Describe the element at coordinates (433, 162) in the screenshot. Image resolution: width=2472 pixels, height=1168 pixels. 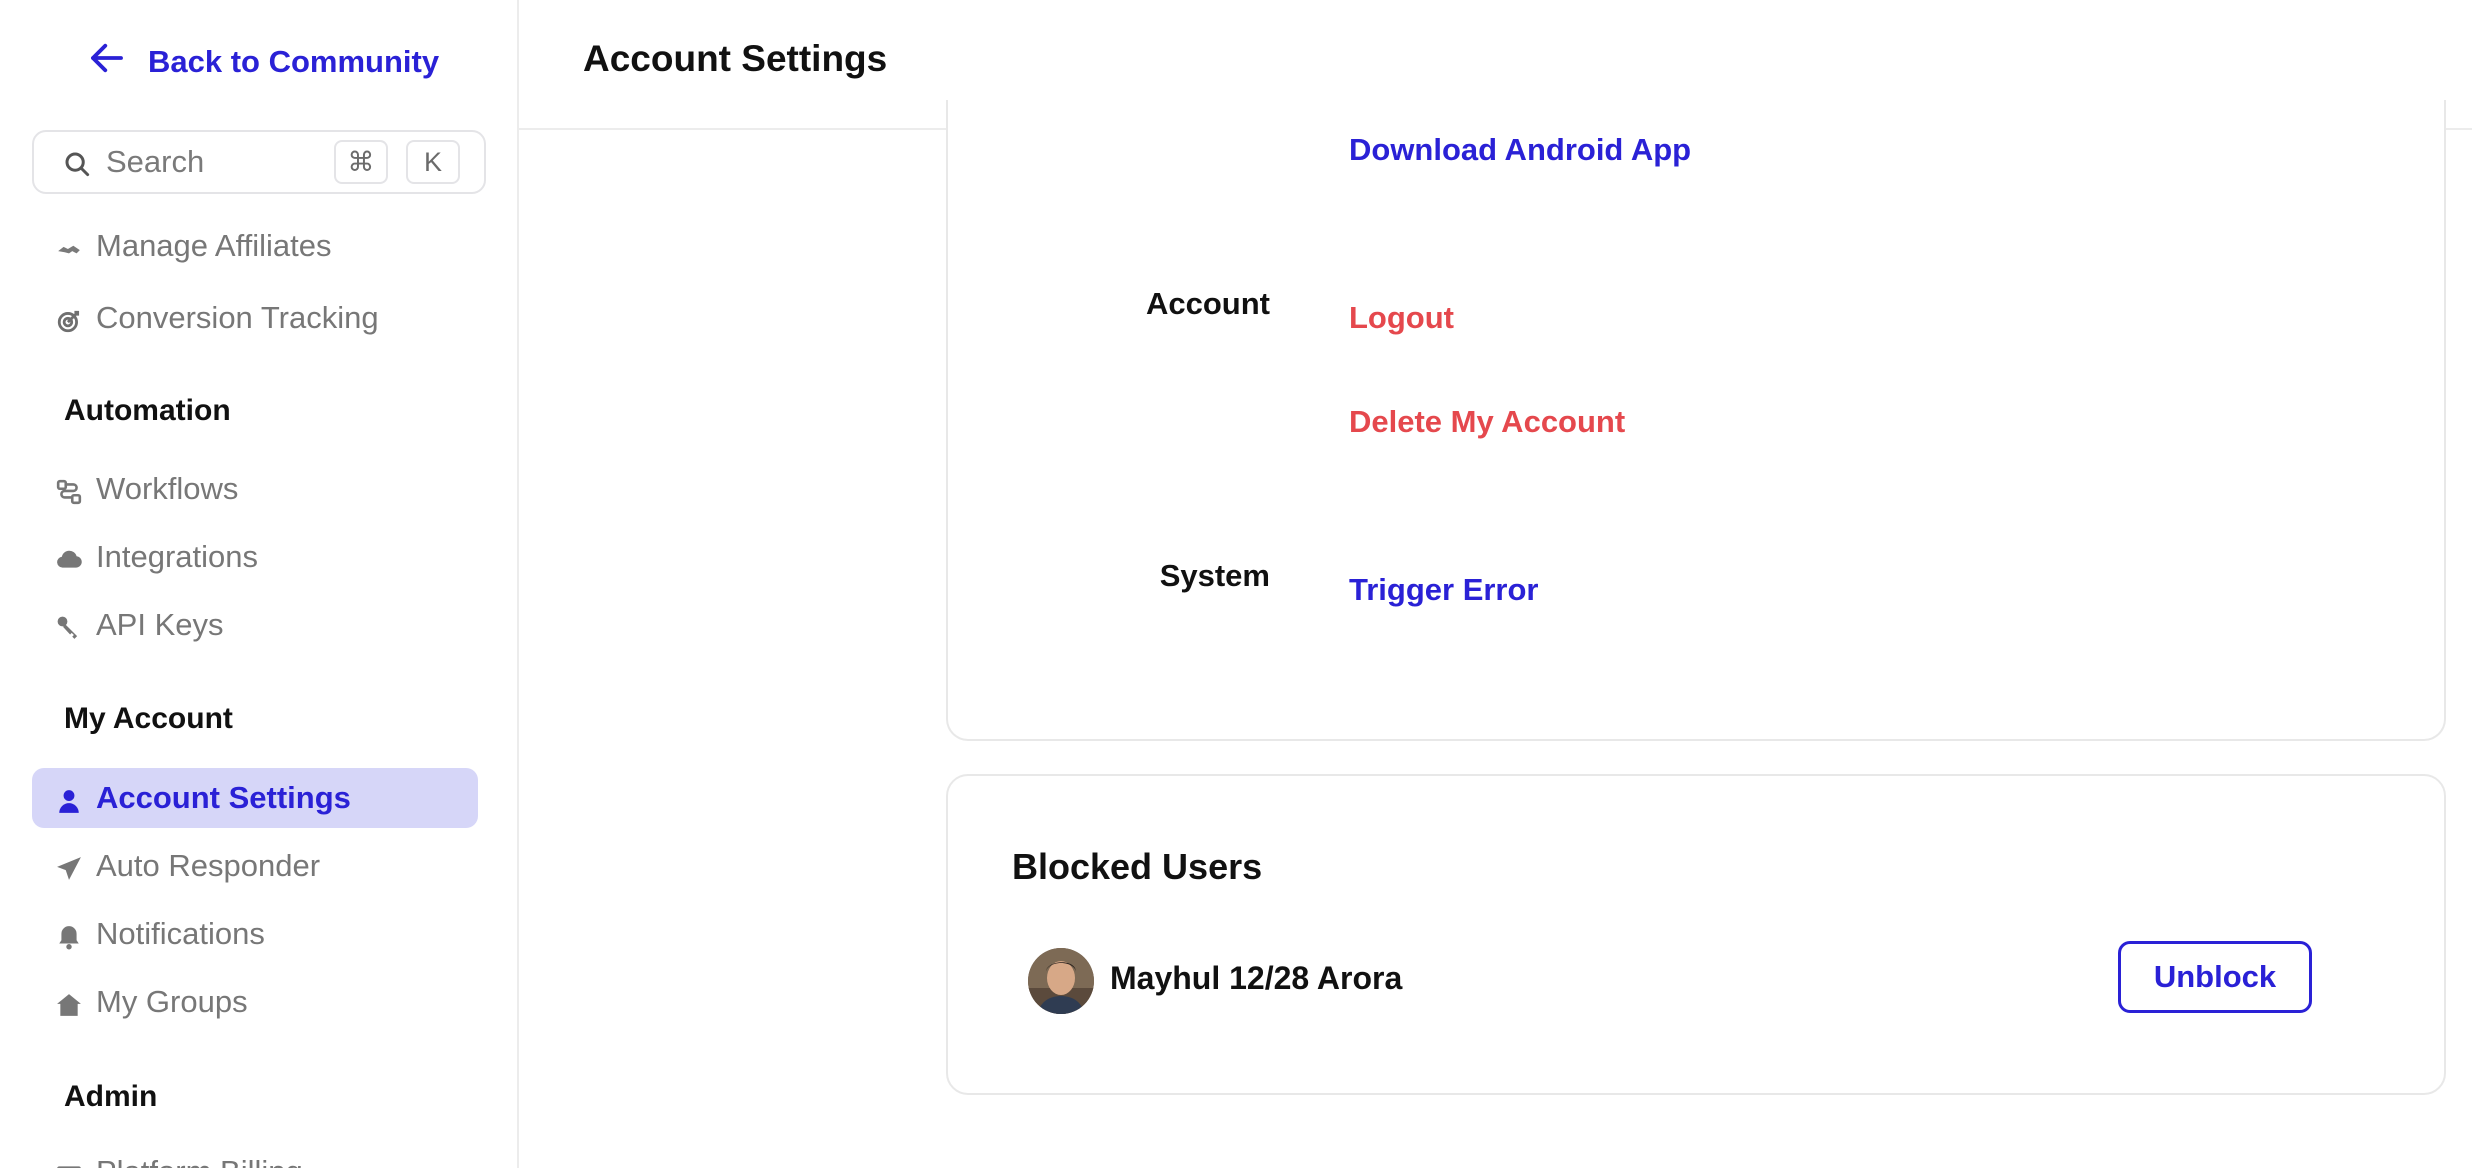
I see `k-key-badge: K` at that location.